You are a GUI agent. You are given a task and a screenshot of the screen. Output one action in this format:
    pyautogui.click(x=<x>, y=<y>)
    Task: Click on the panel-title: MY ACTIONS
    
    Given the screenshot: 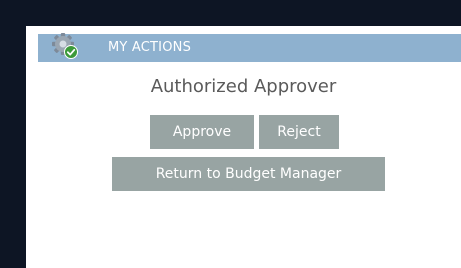 What is the action you would take?
    pyautogui.click(x=150, y=47)
    